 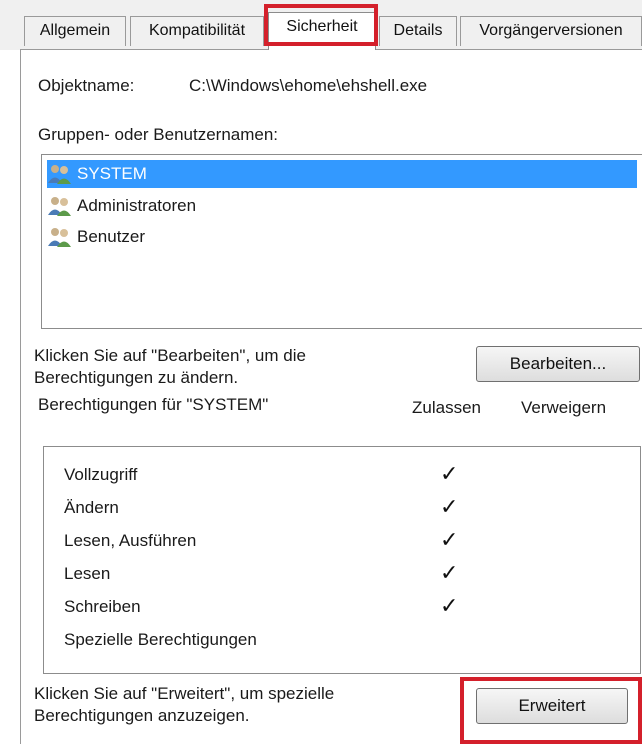 What do you see at coordinates (321, 25) in the screenshot?
I see `sicherheit-tab-highlight` at bounding box center [321, 25].